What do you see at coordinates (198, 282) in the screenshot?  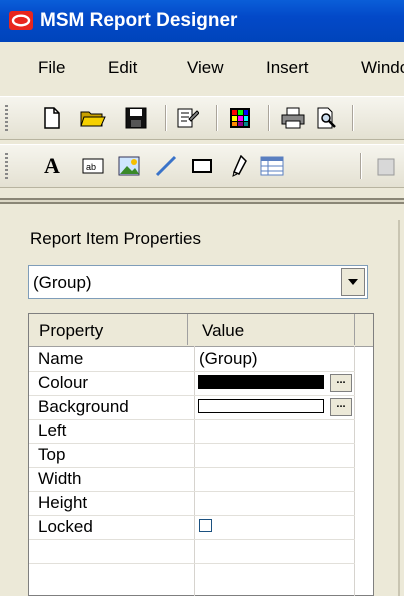 I see `item-selector-dropdown: (Group)` at bounding box center [198, 282].